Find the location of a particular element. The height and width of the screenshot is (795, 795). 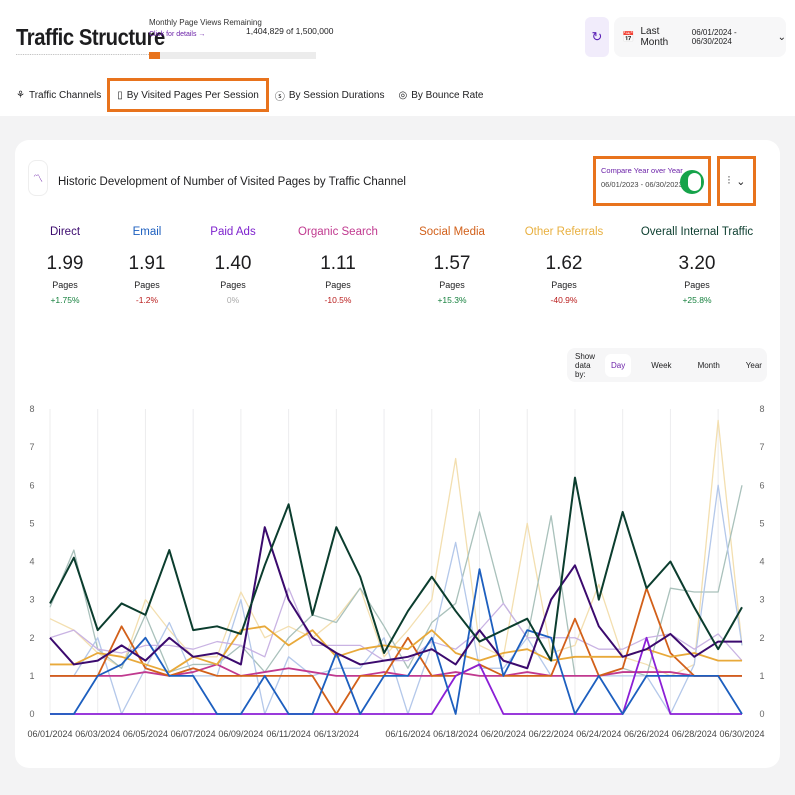

y-tick-right: 5 is located at coordinates (761, 523).